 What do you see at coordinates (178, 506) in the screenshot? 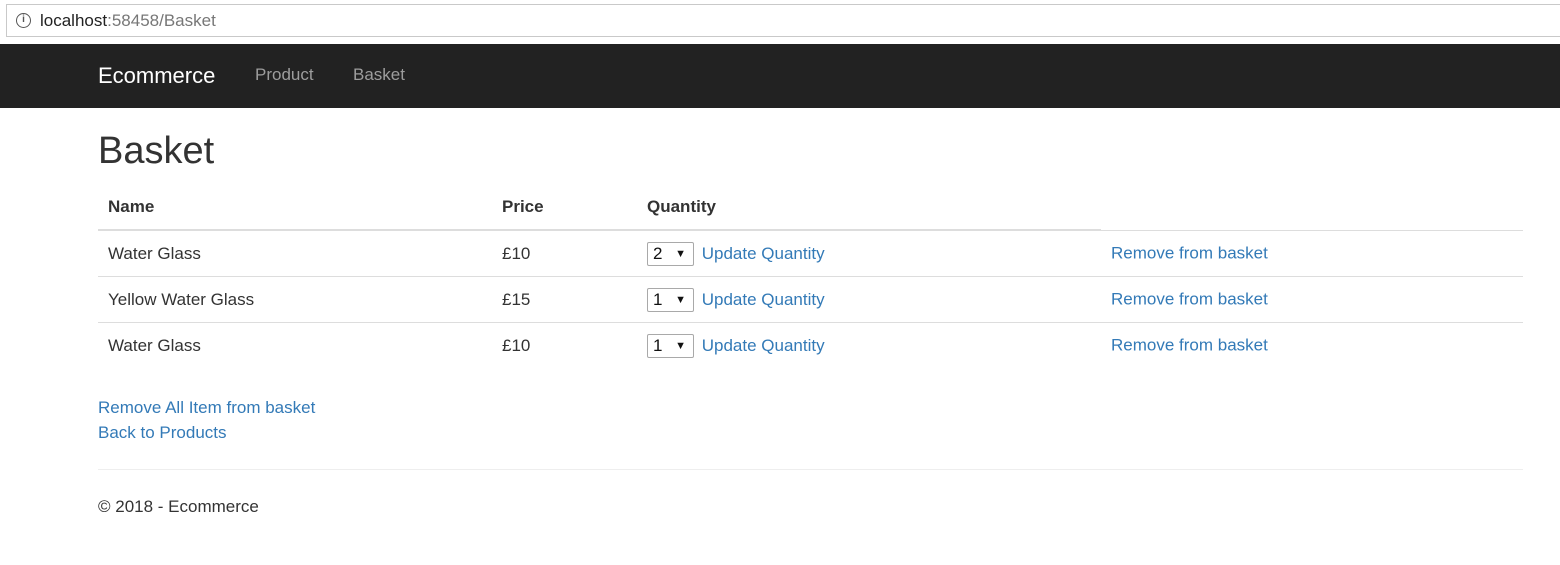
I see `footer-copyright: © 2018 - Ecommerce` at bounding box center [178, 506].